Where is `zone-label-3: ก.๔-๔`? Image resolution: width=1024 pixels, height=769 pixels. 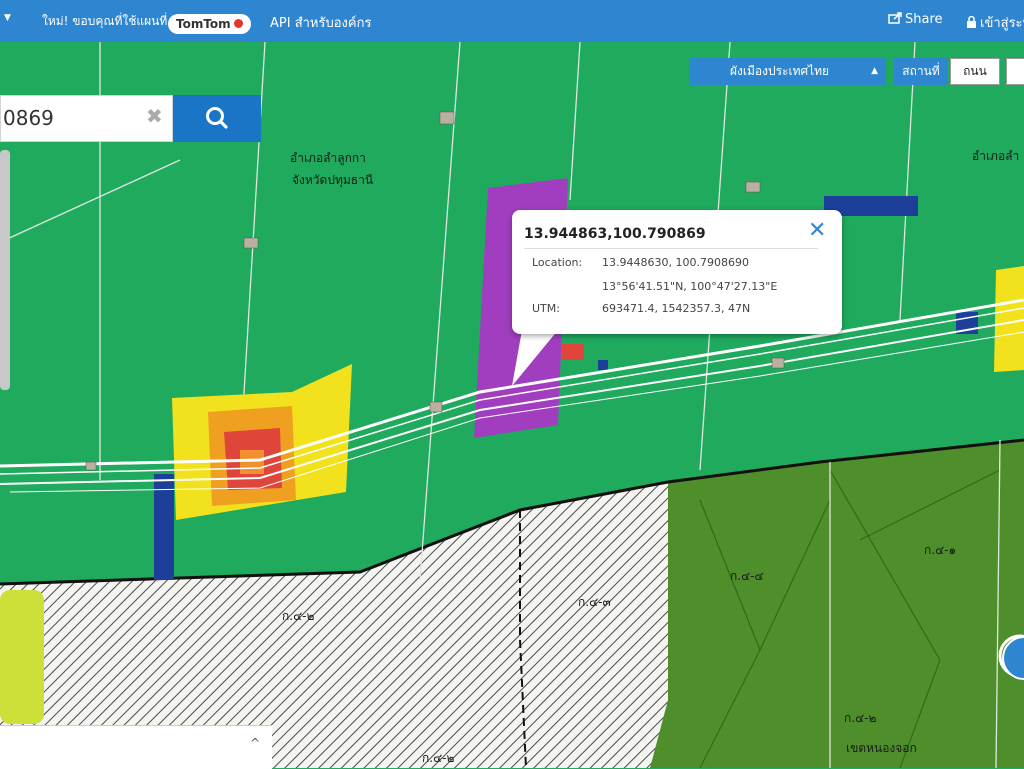 zone-label-3: ก.๔-๔ is located at coordinates (747, 576).